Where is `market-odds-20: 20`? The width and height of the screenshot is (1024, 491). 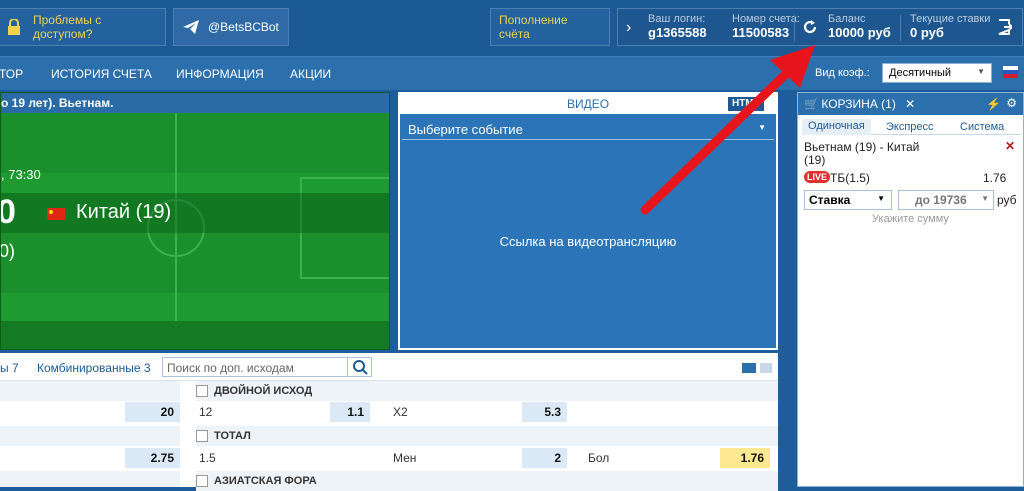
market-odds-20: 20 is located at coordinates (152, 412).